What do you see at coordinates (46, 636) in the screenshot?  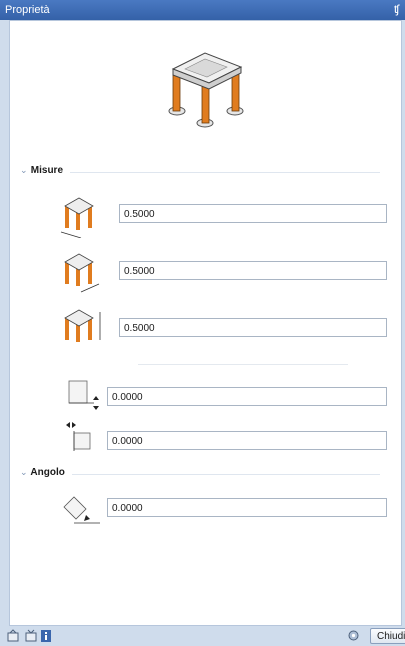 I see `info-icon` at bounding box center [46, 636].